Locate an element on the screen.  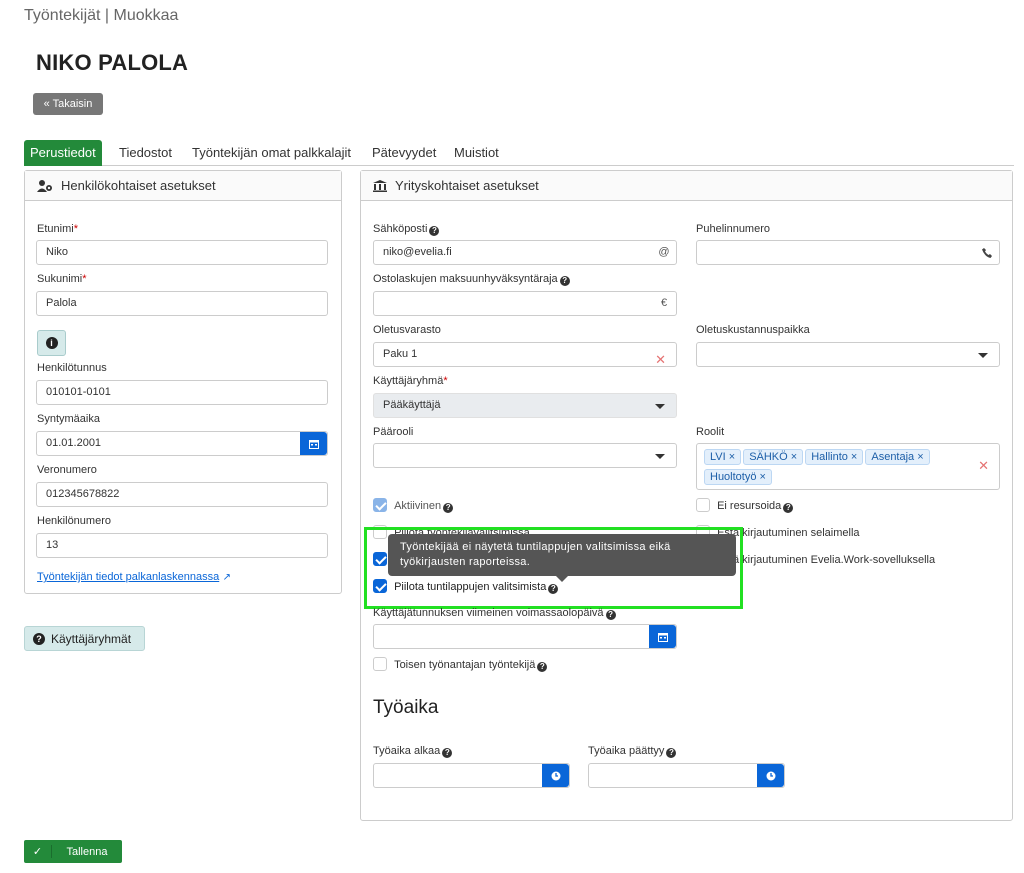
tab-muistiot: Muistiot is located at coordinates (476, 153).